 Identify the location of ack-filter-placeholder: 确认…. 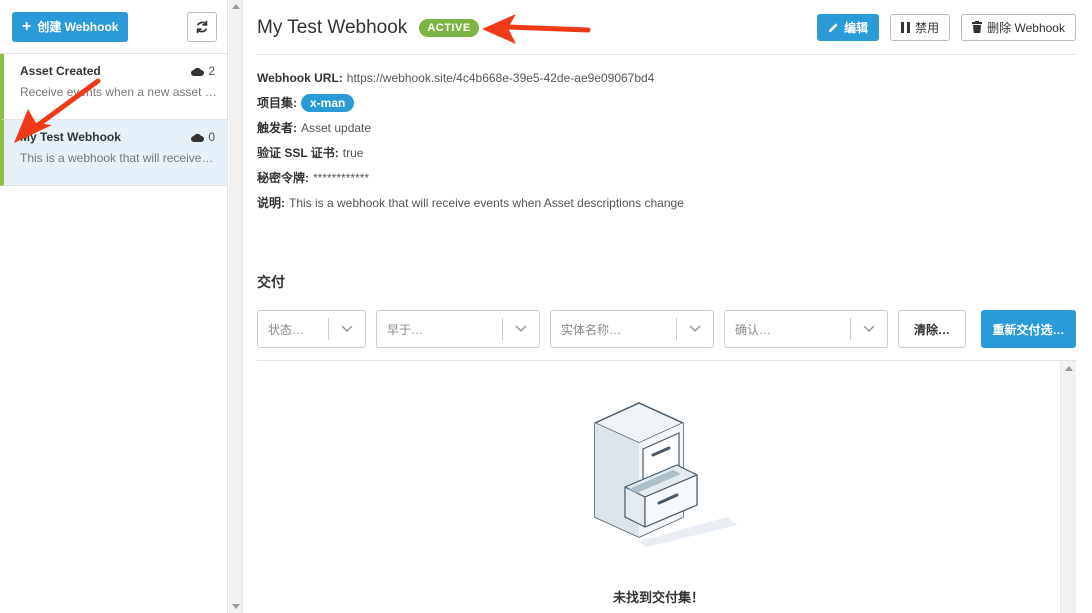
(753, 329).